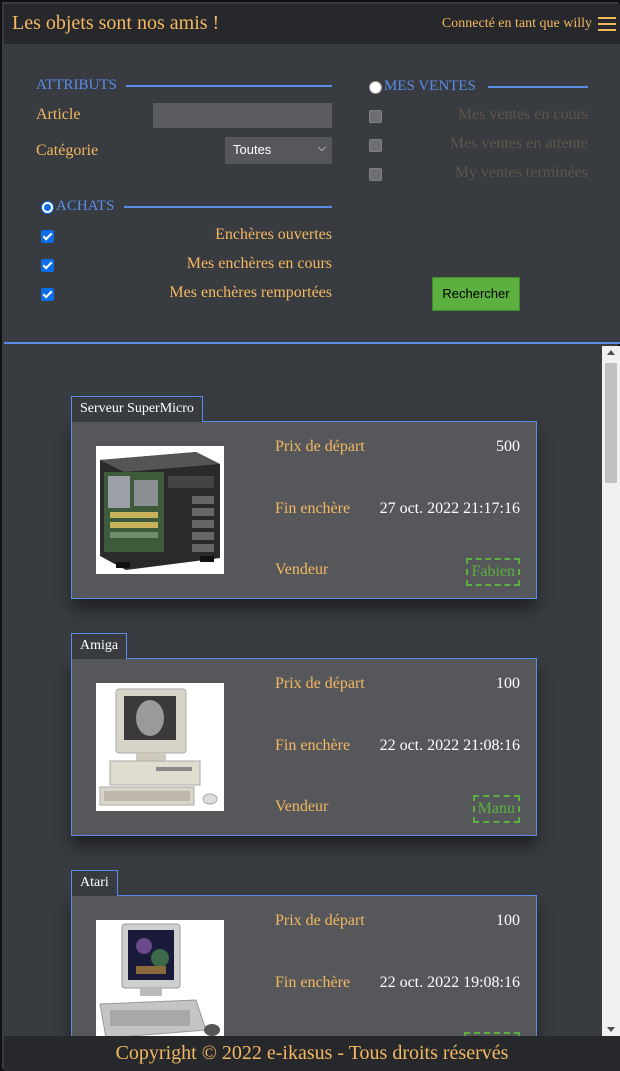 This screenshot has width=620, height=1071. Describe the element at coordinates (67, 150) in the screenshot. I see `category-label: Catégorie` at that location.